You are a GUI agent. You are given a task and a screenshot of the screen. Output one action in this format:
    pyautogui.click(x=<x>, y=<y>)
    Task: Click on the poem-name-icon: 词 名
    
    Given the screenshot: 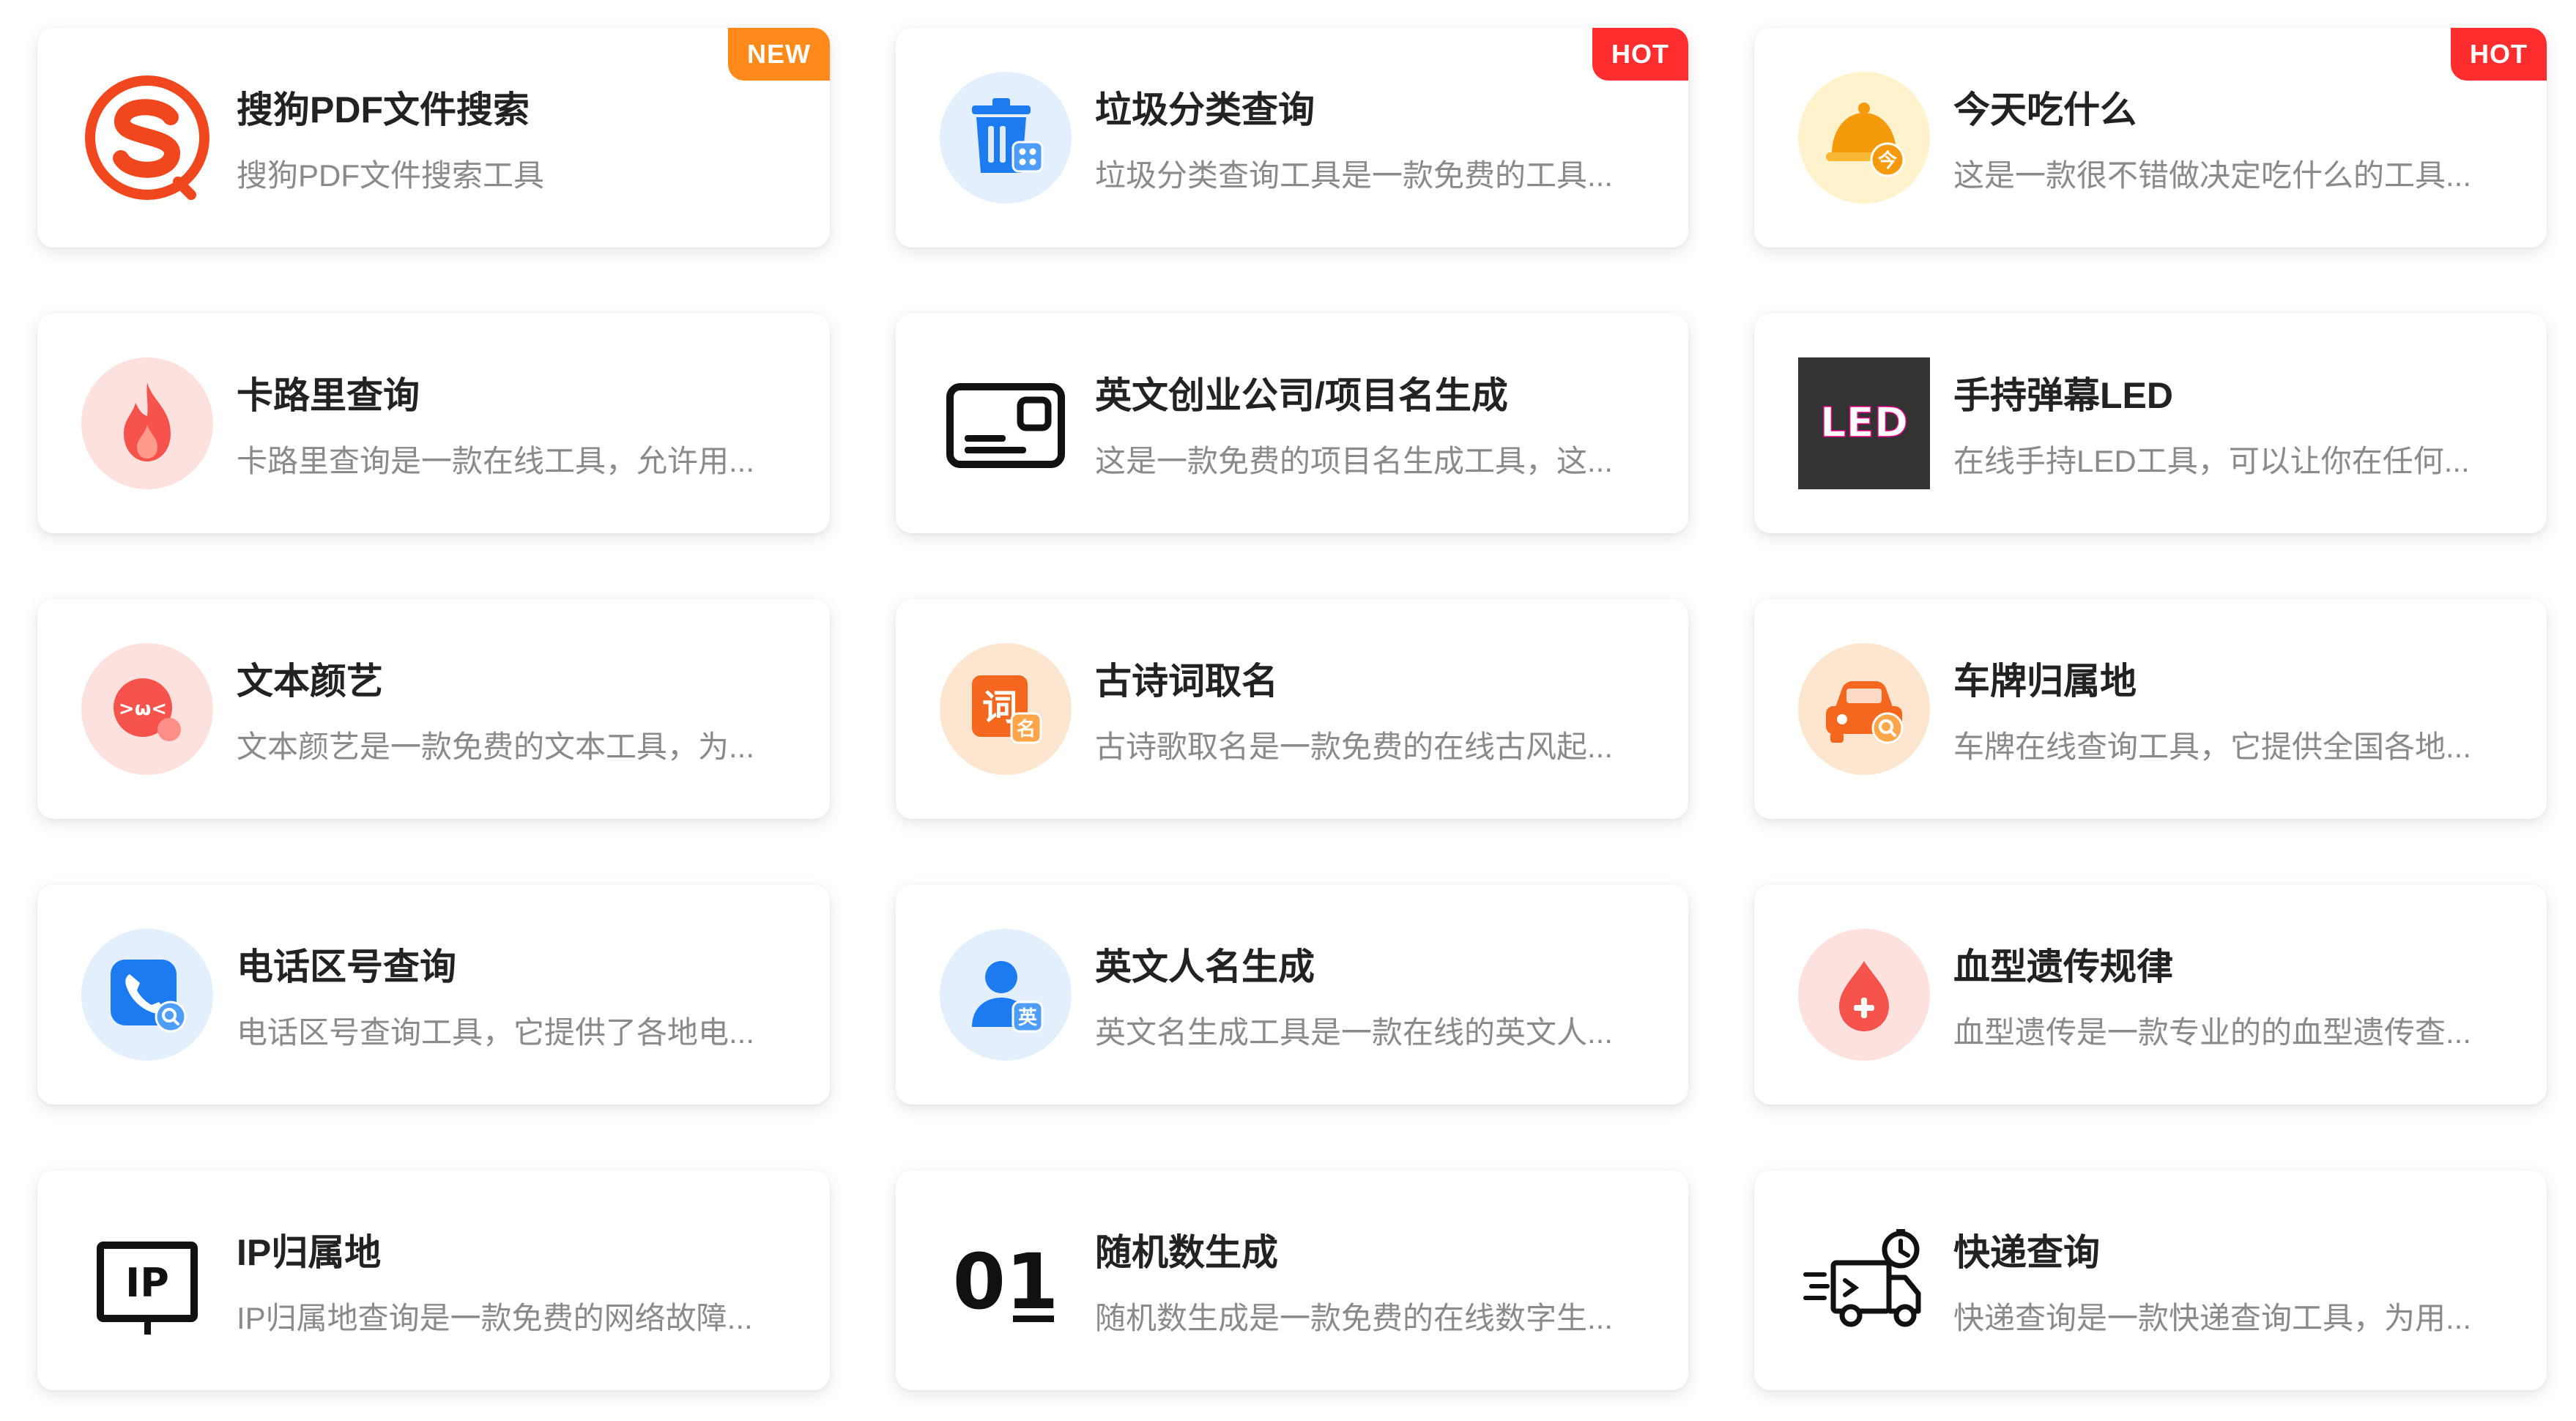 What is the action you would take?
    pyautogui.click(x=1006, y=709)
    